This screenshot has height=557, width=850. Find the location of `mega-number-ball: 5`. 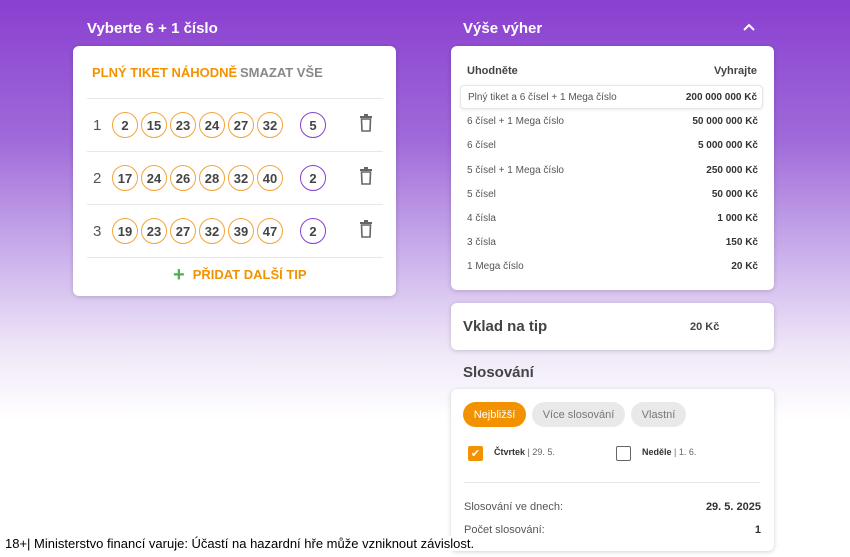

mega-number-ball: 5 is located at coordinates (313, 125).